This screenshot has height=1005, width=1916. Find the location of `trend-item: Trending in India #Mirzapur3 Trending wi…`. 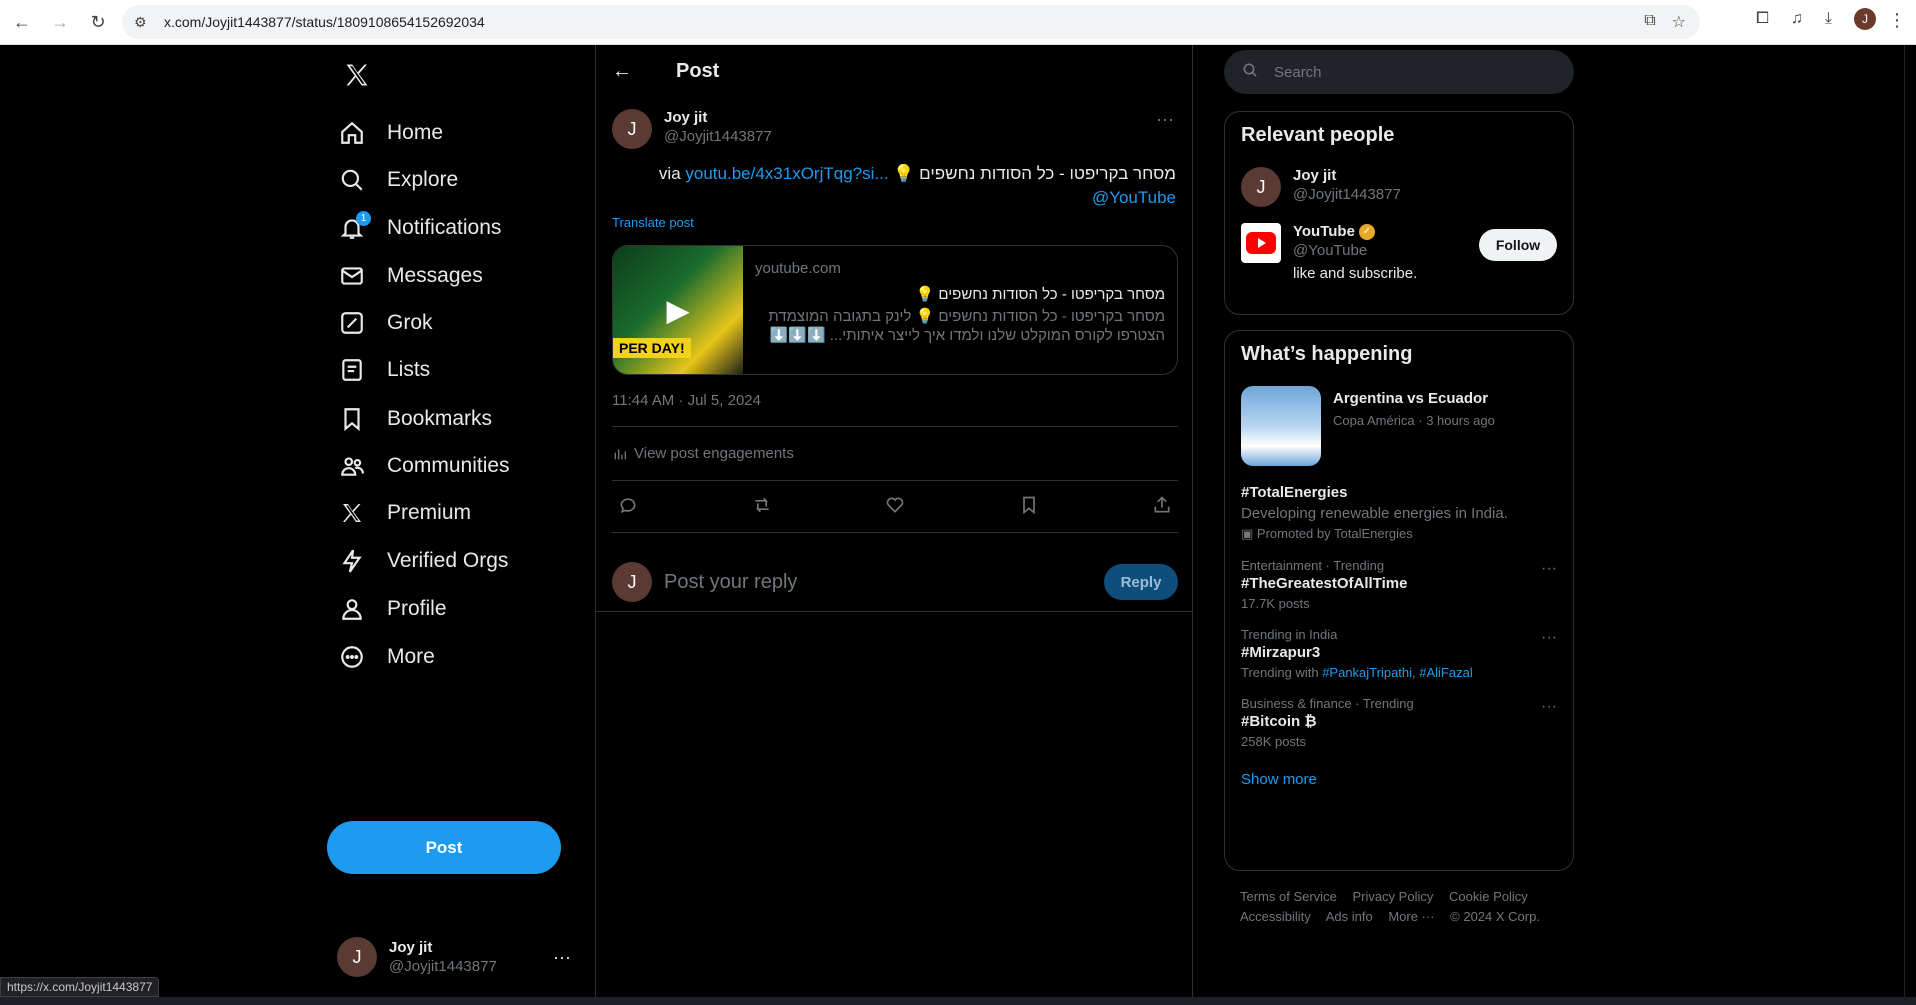

trend-item: Trending in India #Mirzapur3 Trending wi… is located at coordinates (1399, 653).